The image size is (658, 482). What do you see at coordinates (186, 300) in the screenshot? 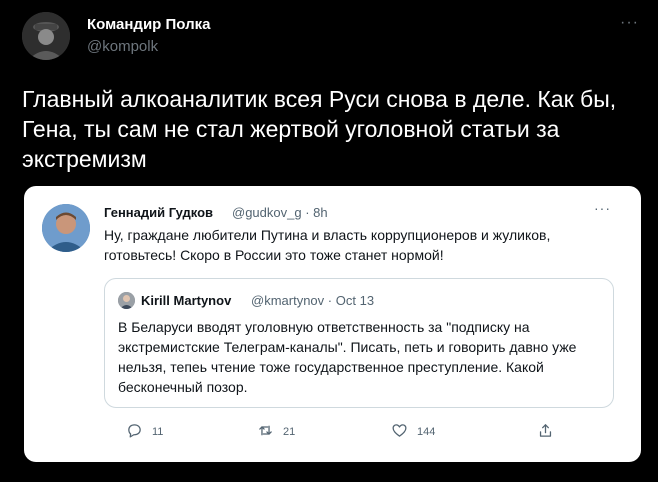
I see `quoted-author-name: Kirill Martynov` at bounding box center [186, 300].